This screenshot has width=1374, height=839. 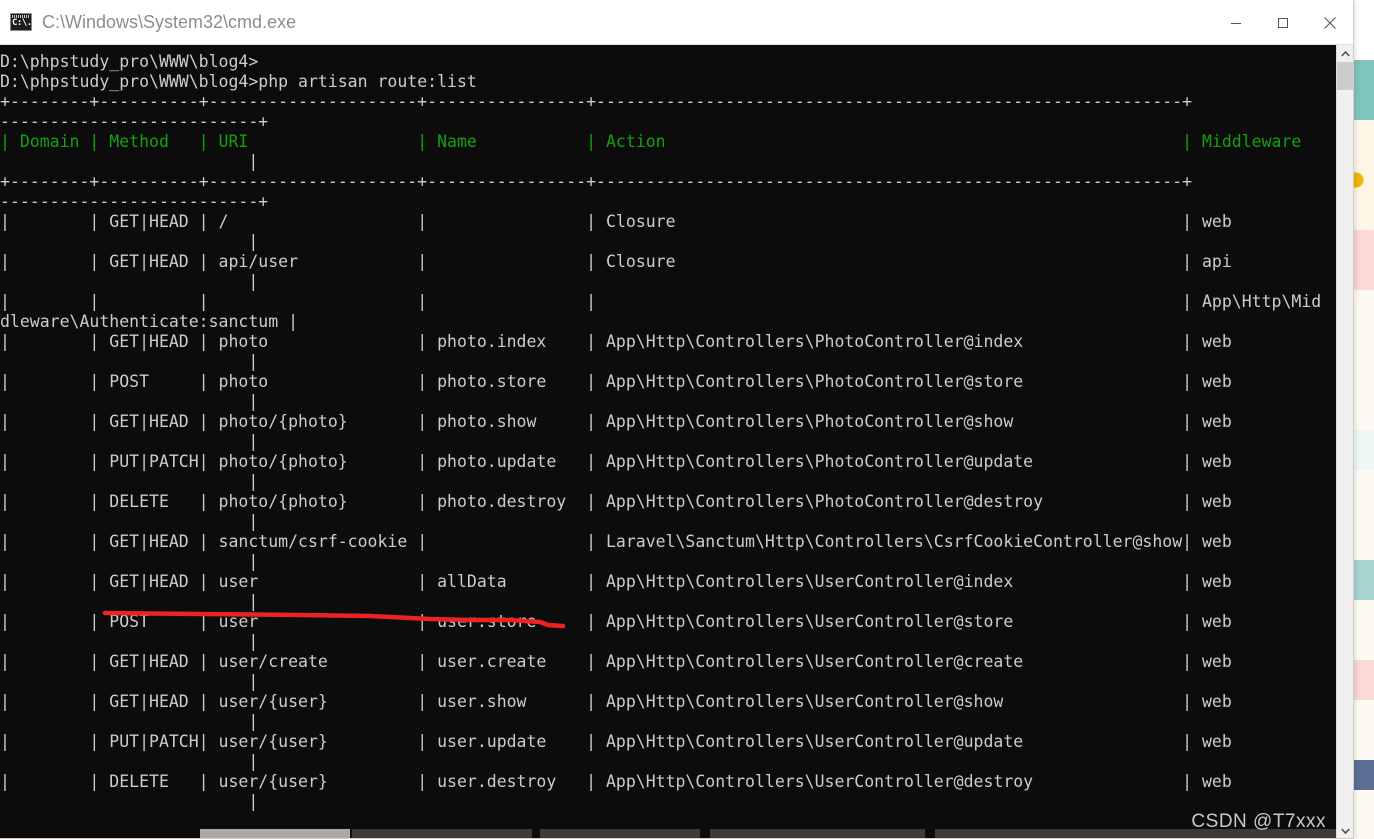 What do you see at coordinates (275, 833) in the screenshot?
I see `horizontal-scroll-thumb` at bounding box center [275, 833].